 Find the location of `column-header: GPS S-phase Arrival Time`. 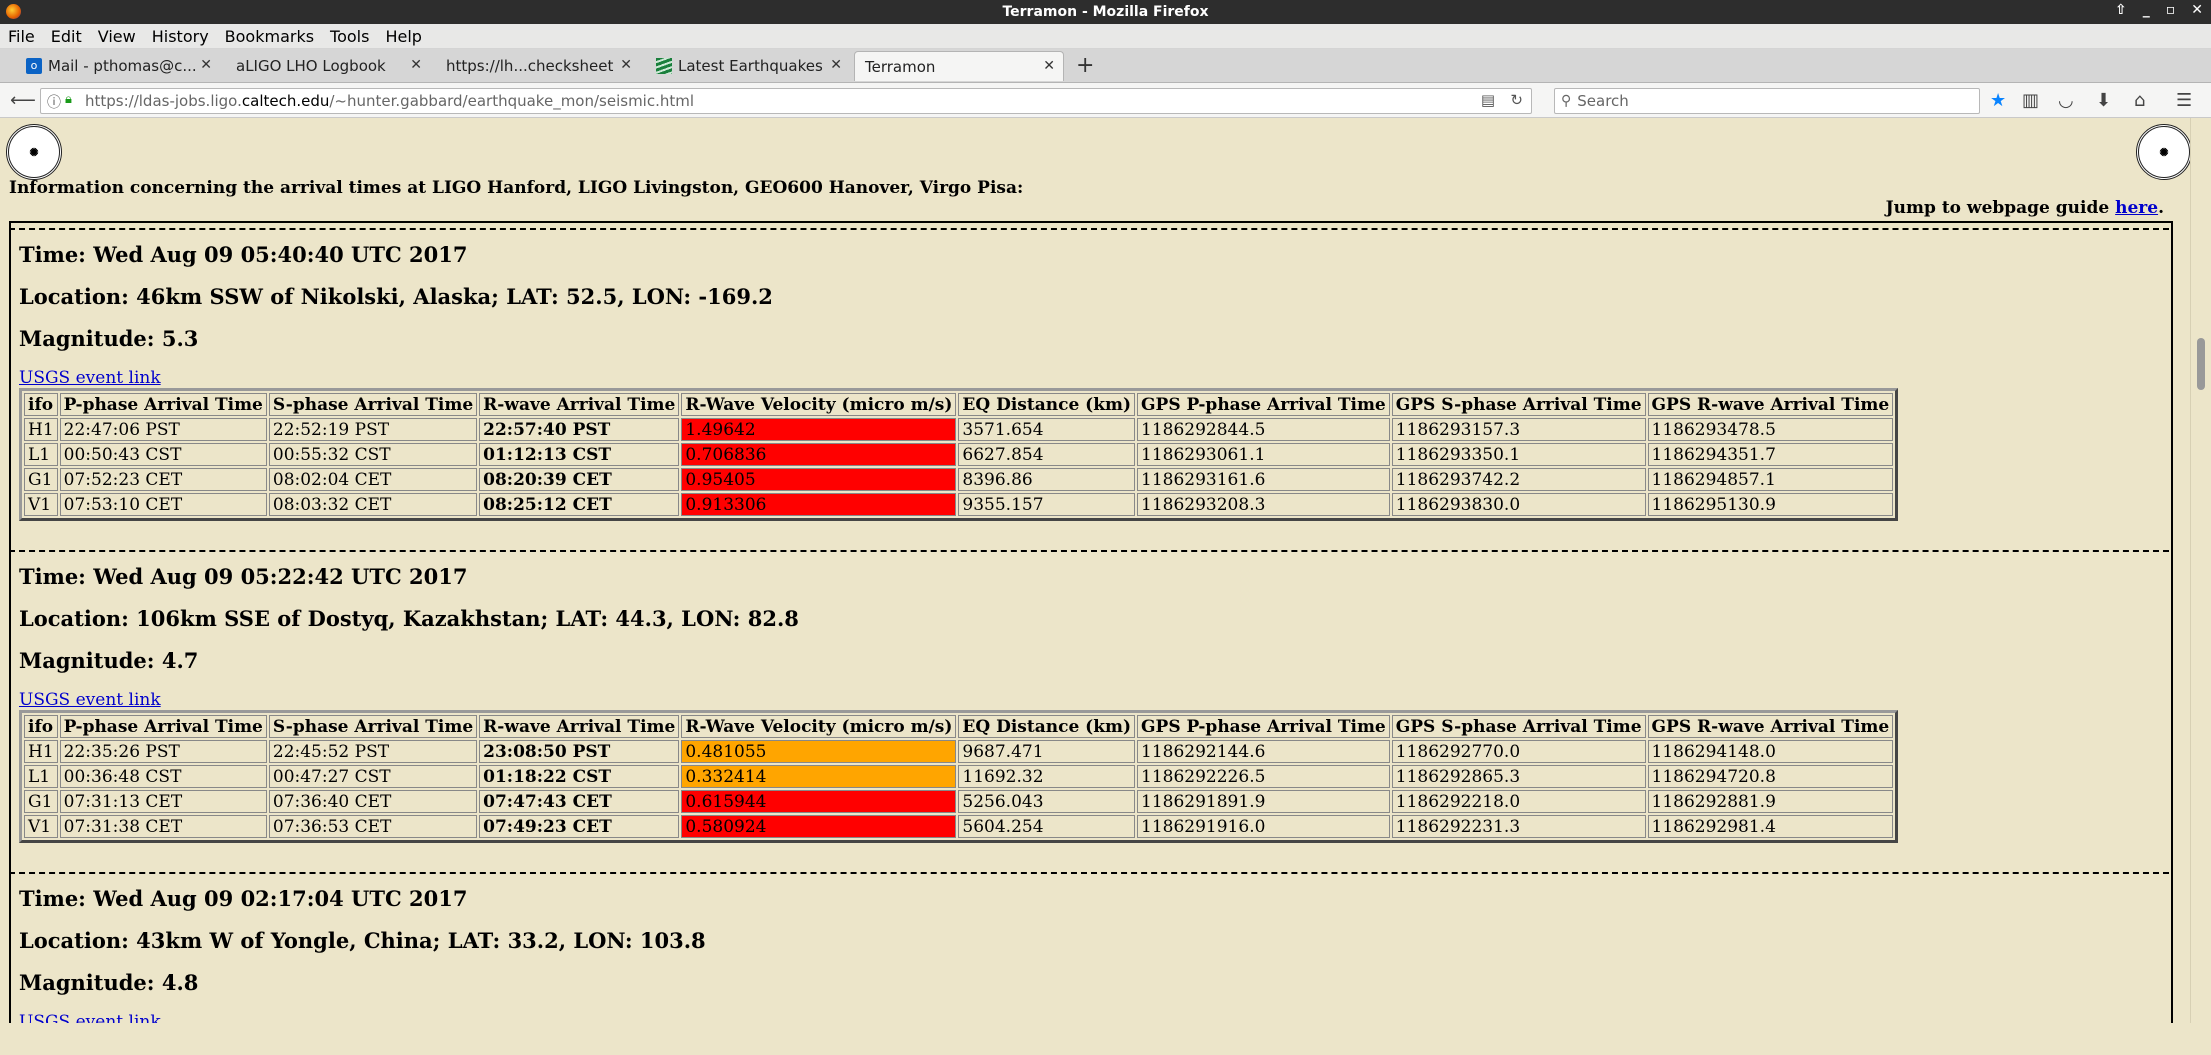

column-header: GPS S-phase Arrival Time is located at coordinates (1518, 726).